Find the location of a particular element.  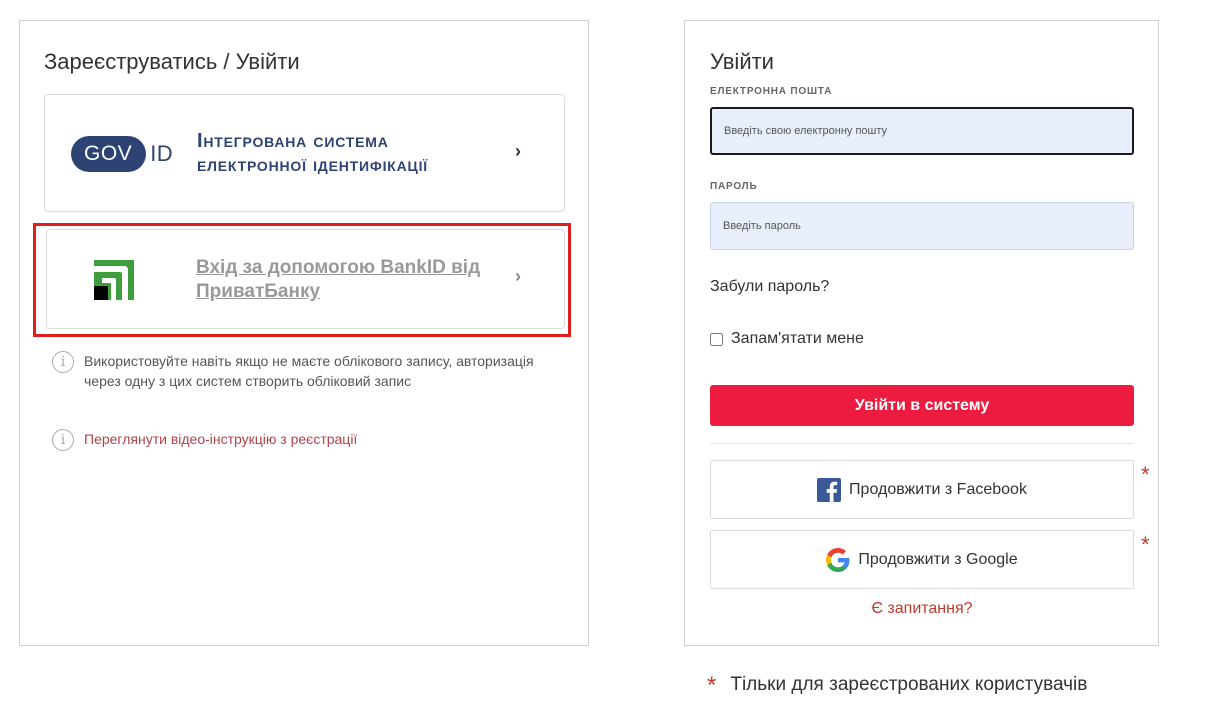

questions-link: Є запитання? is located at coordinates (922, 609).